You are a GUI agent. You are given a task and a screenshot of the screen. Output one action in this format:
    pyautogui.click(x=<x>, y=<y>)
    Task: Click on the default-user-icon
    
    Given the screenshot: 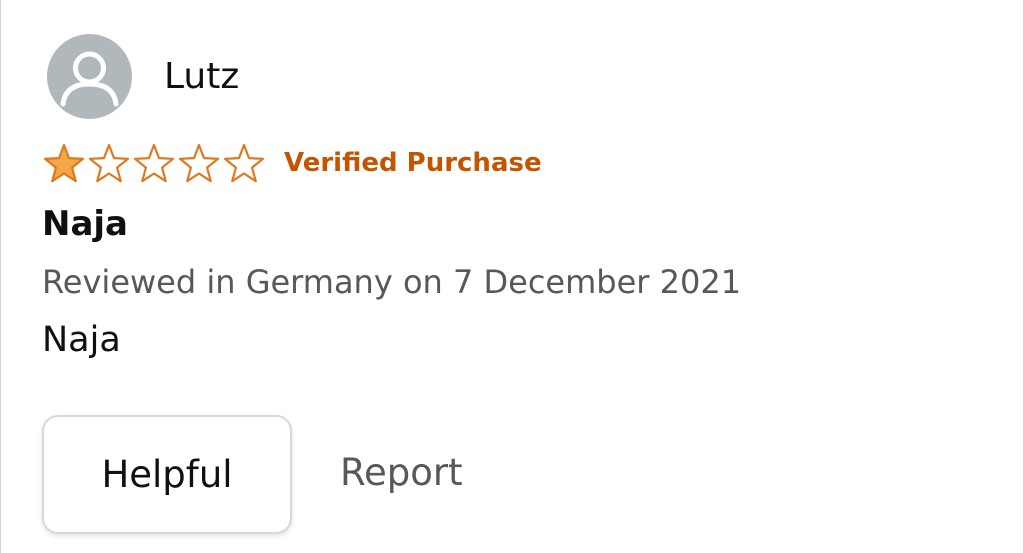 What is the action you would take?
    pyautogui.click(x=89, y=79)
    